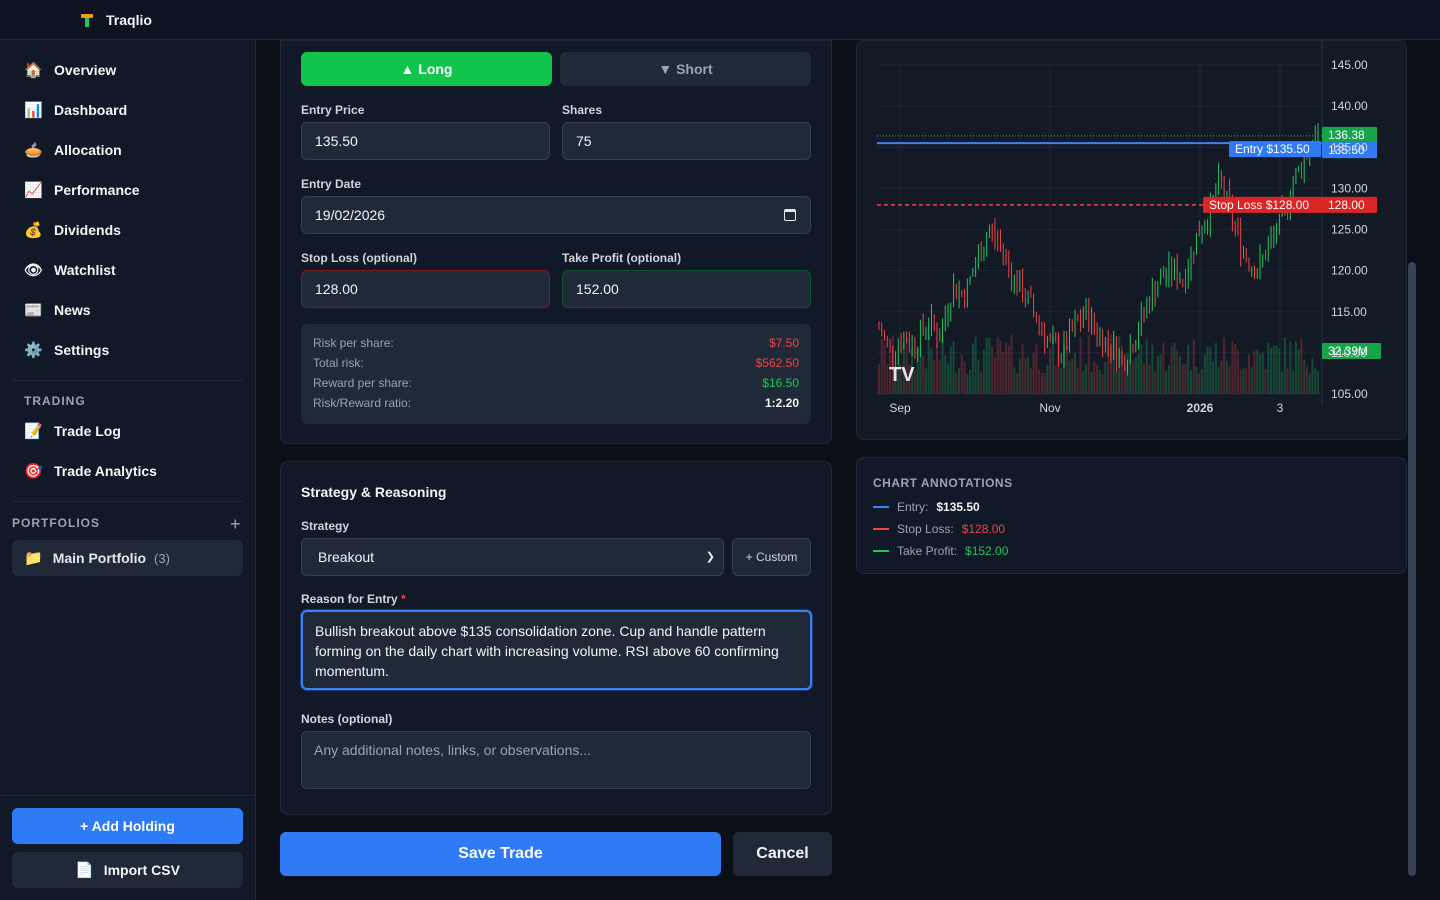 The image size is (1440, 900). I want to click on sidebar-item-label: Overview, so click(85, 70).